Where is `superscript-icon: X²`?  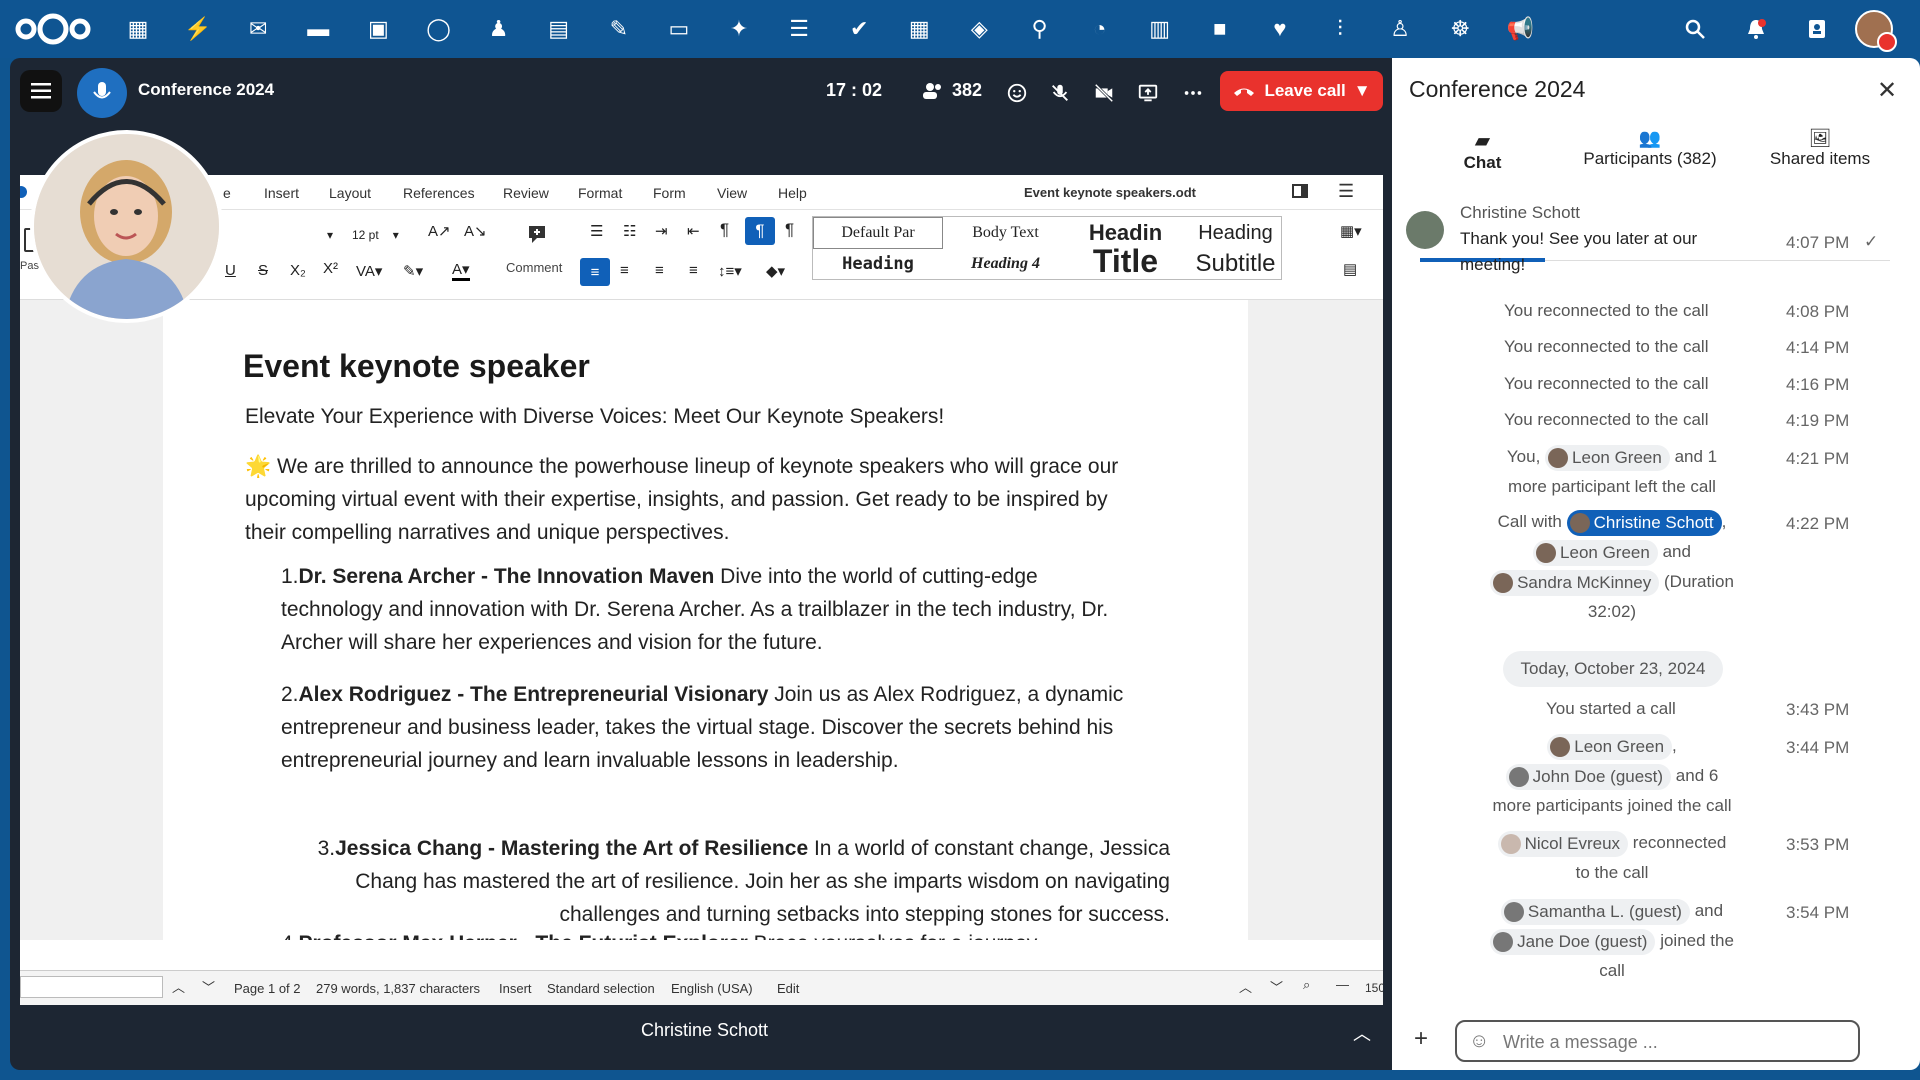
superscript-icon: X² is located at coordinates (330, 268).